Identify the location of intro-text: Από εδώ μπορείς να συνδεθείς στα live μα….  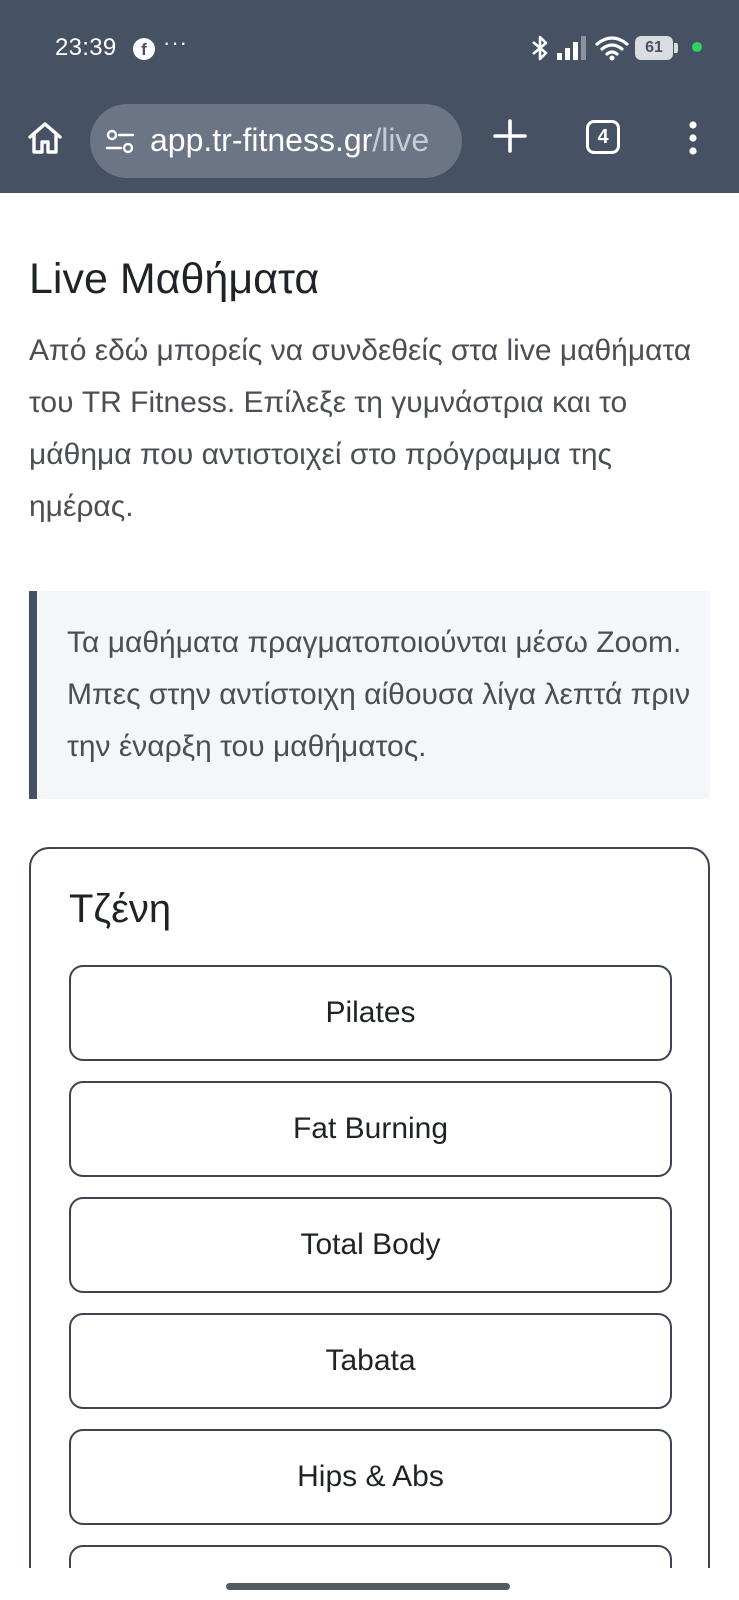
(360, 428).